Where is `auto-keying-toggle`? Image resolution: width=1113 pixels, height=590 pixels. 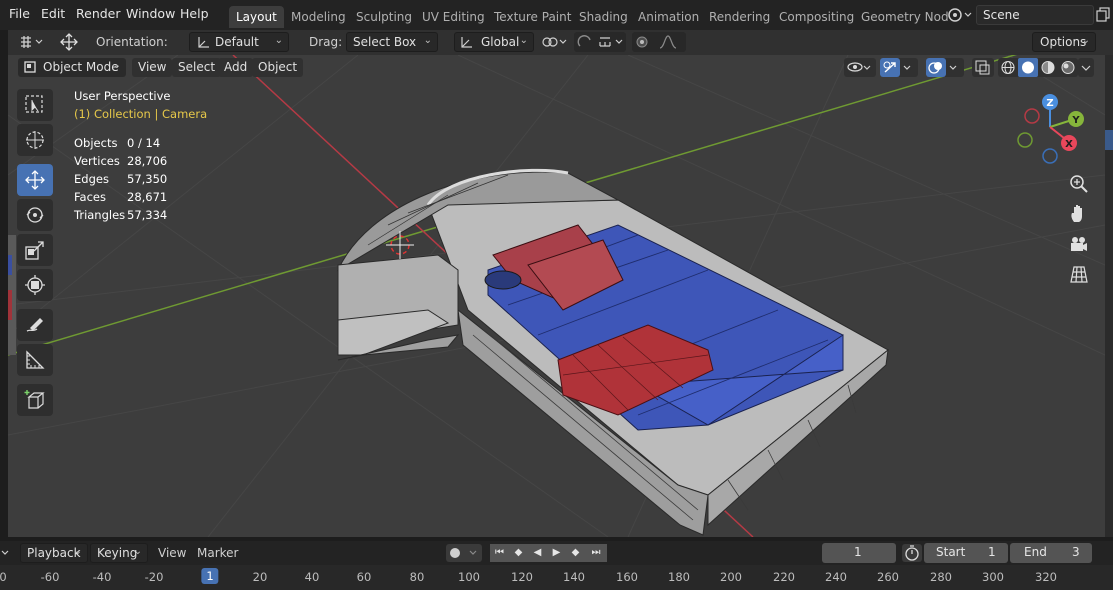 auto-keying-toggle is located at coordinates (464, 553).